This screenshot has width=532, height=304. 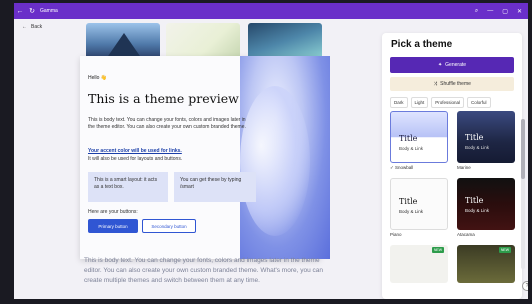 I want to click on shuffle-icon: ⤨, so click(x=435, y=84).